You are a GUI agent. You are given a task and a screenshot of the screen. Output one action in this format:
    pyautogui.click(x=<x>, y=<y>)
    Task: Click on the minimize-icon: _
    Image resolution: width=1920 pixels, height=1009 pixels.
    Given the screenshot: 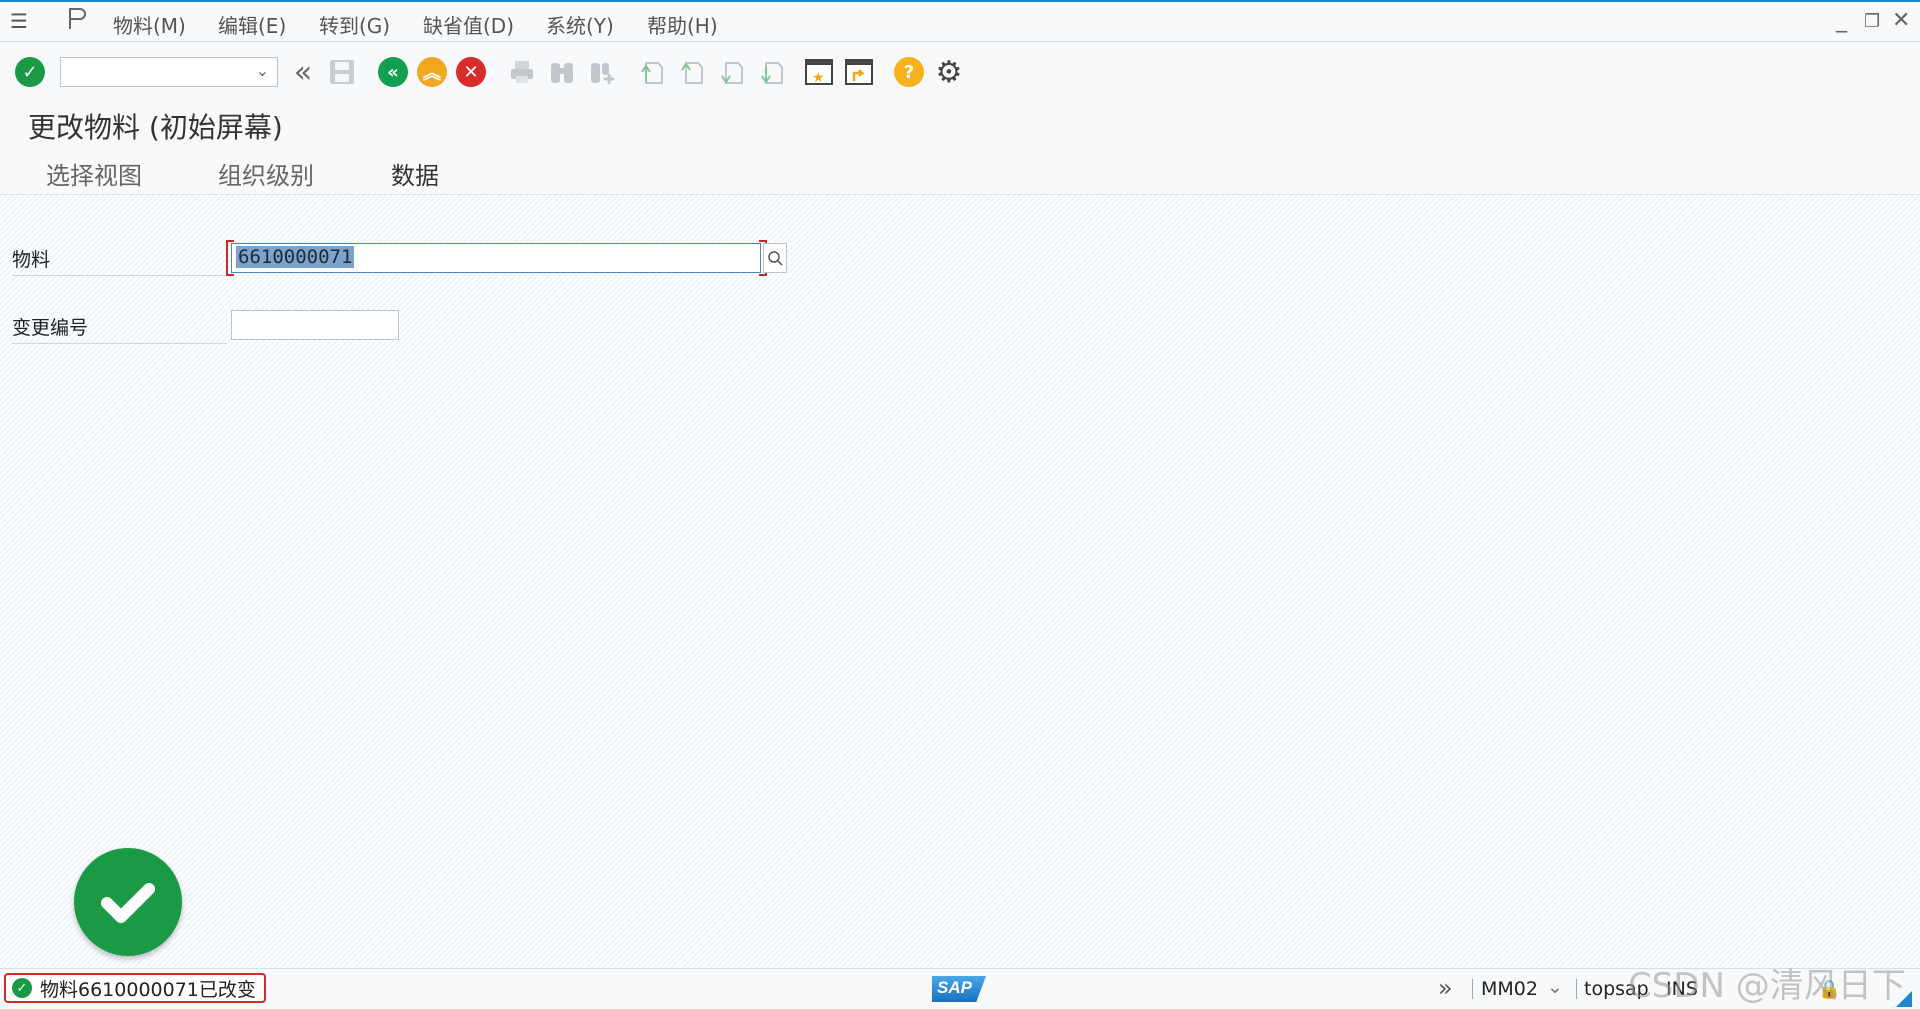 What is the action you would take?
    pyautogui.click(x=1841, y=20)
    